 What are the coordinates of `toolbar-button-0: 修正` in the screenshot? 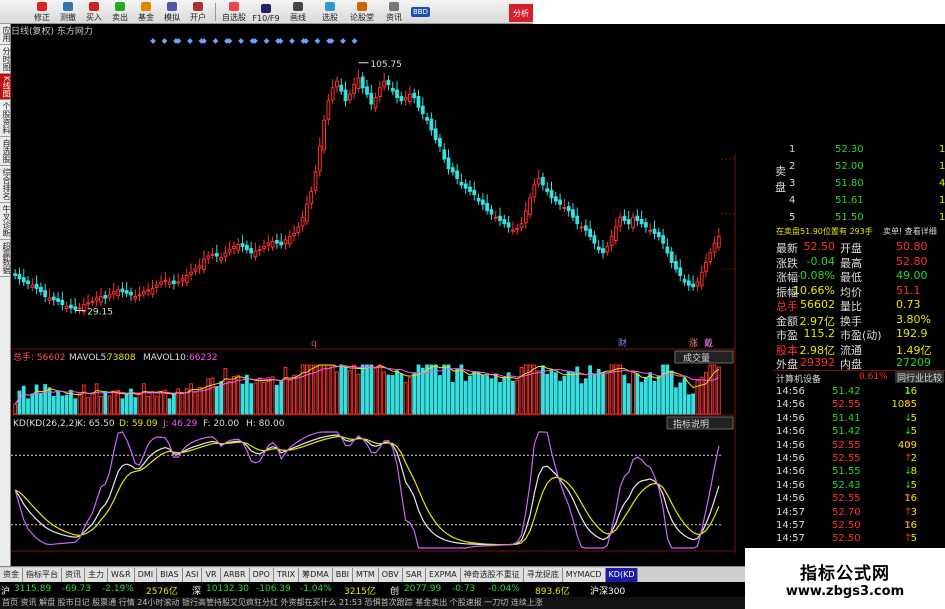 It's located at (42, 12).